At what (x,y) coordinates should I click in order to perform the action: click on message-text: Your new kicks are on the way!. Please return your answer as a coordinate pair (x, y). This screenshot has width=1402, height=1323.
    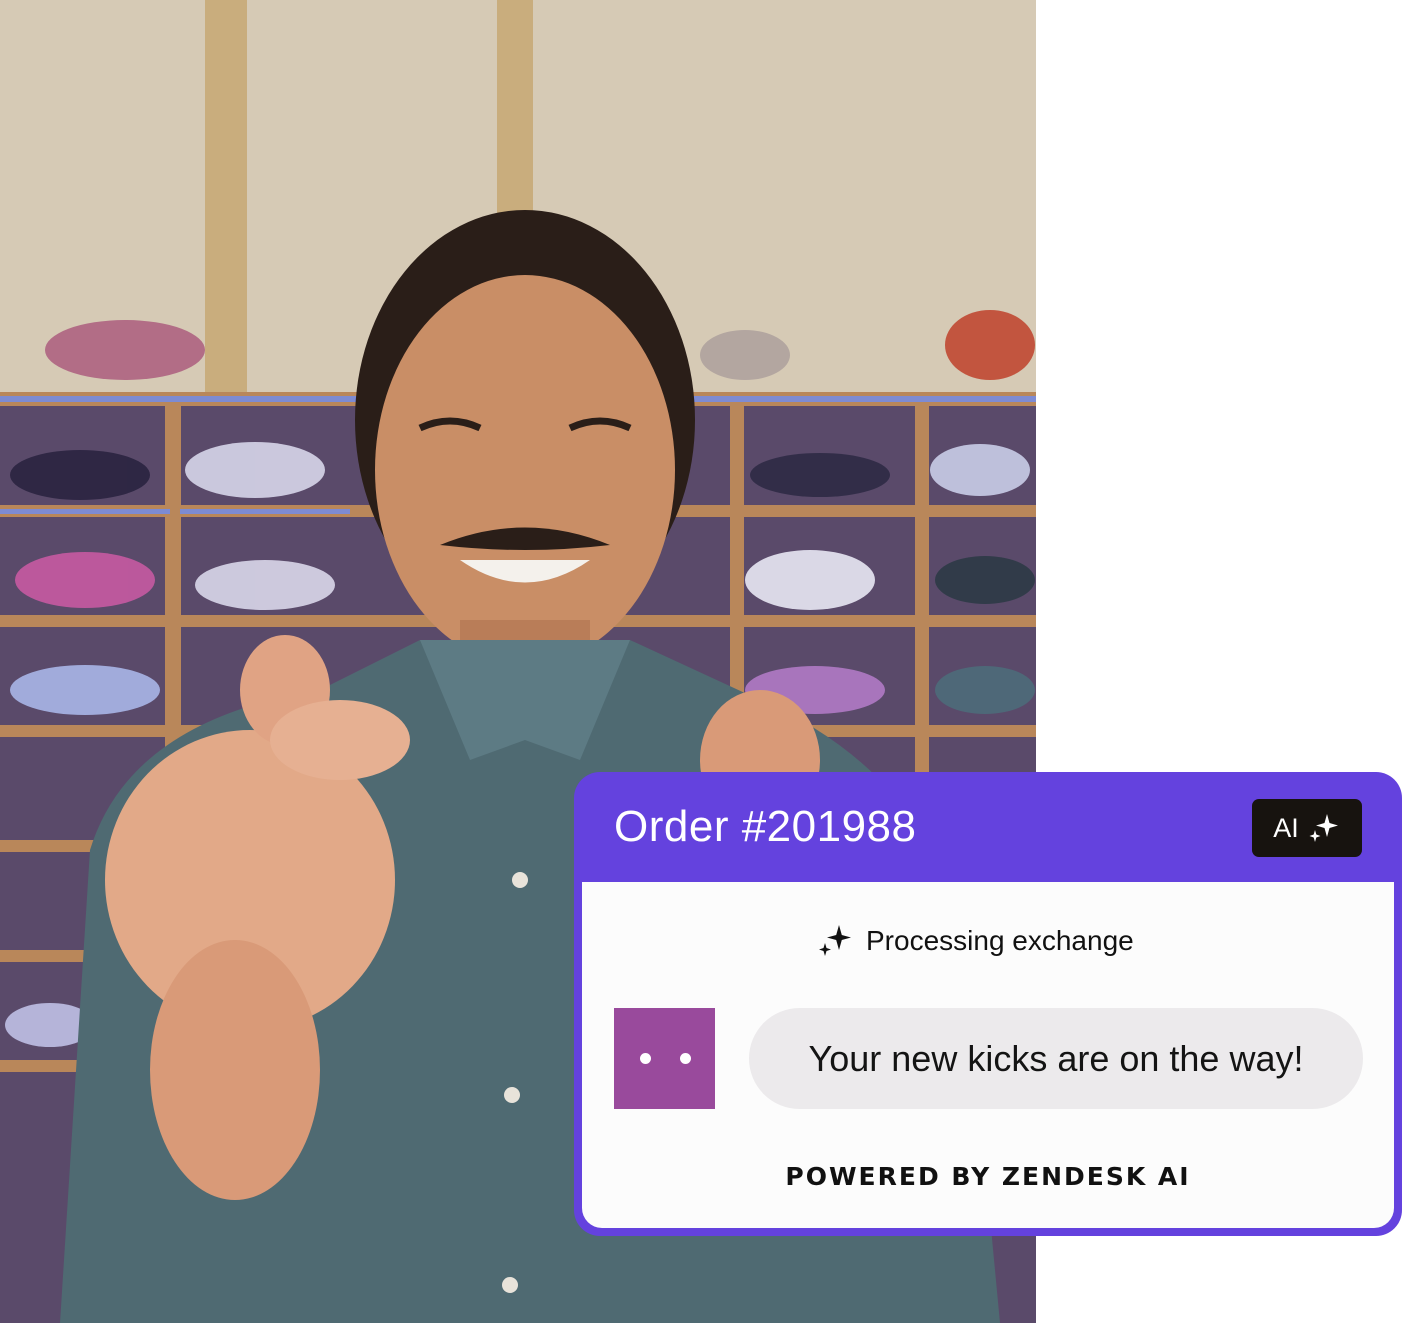
    Looking at the image, I should click on (1056, 1058).